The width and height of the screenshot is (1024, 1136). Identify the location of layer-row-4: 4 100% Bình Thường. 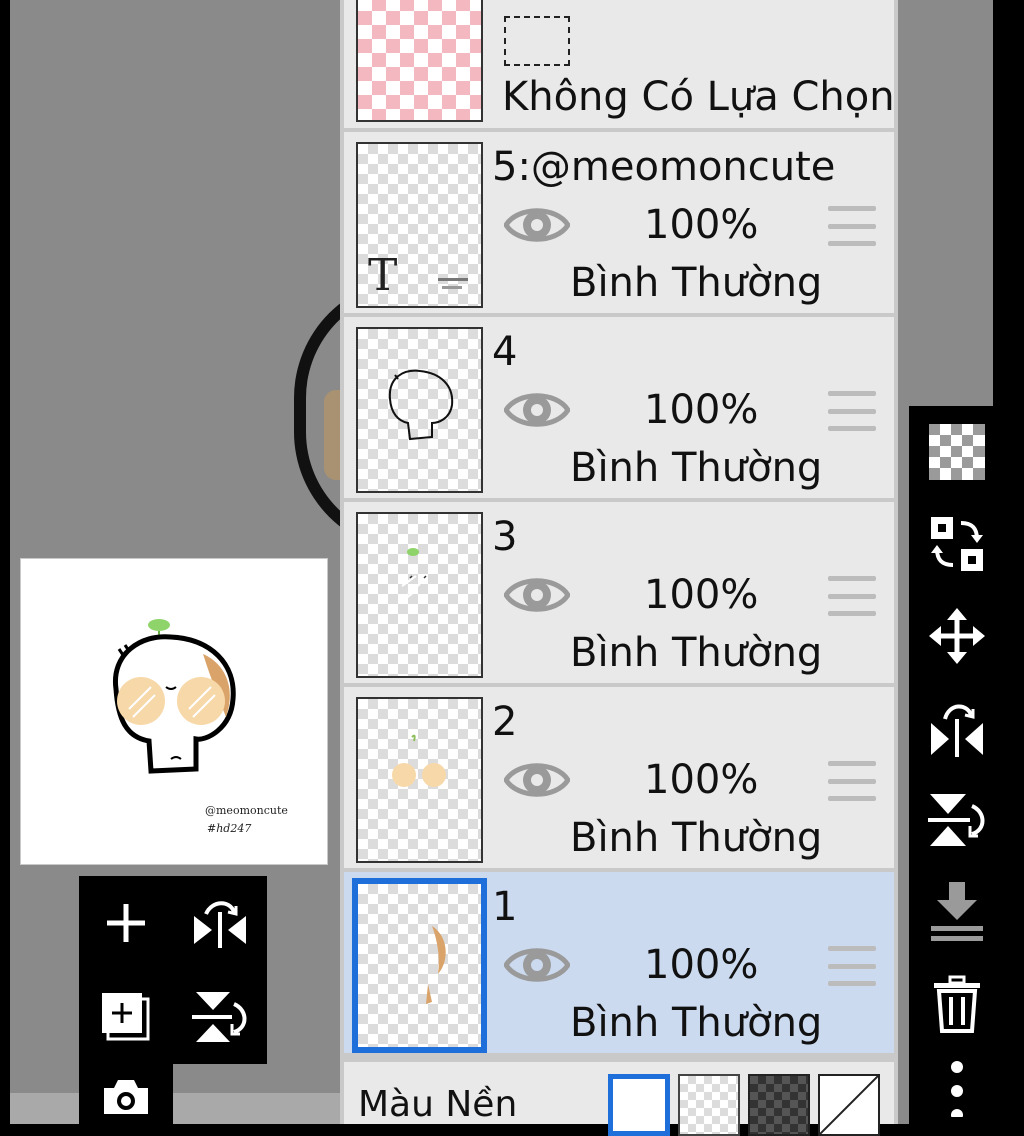
(619, 409).